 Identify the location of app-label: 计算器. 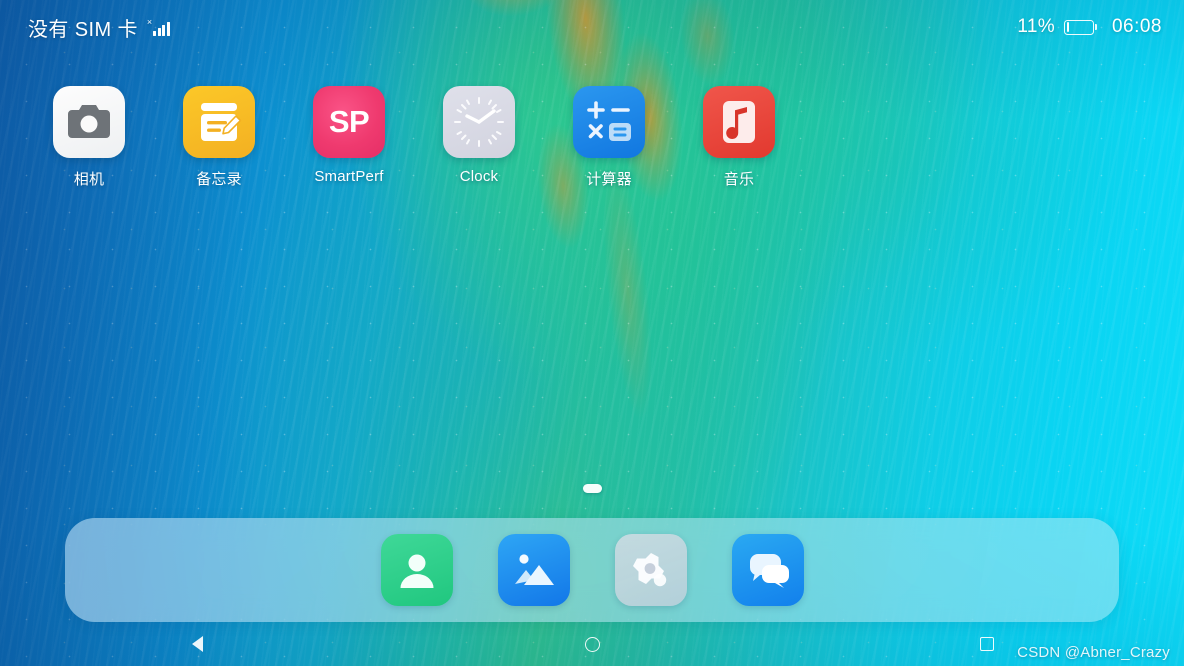
(609, 179).